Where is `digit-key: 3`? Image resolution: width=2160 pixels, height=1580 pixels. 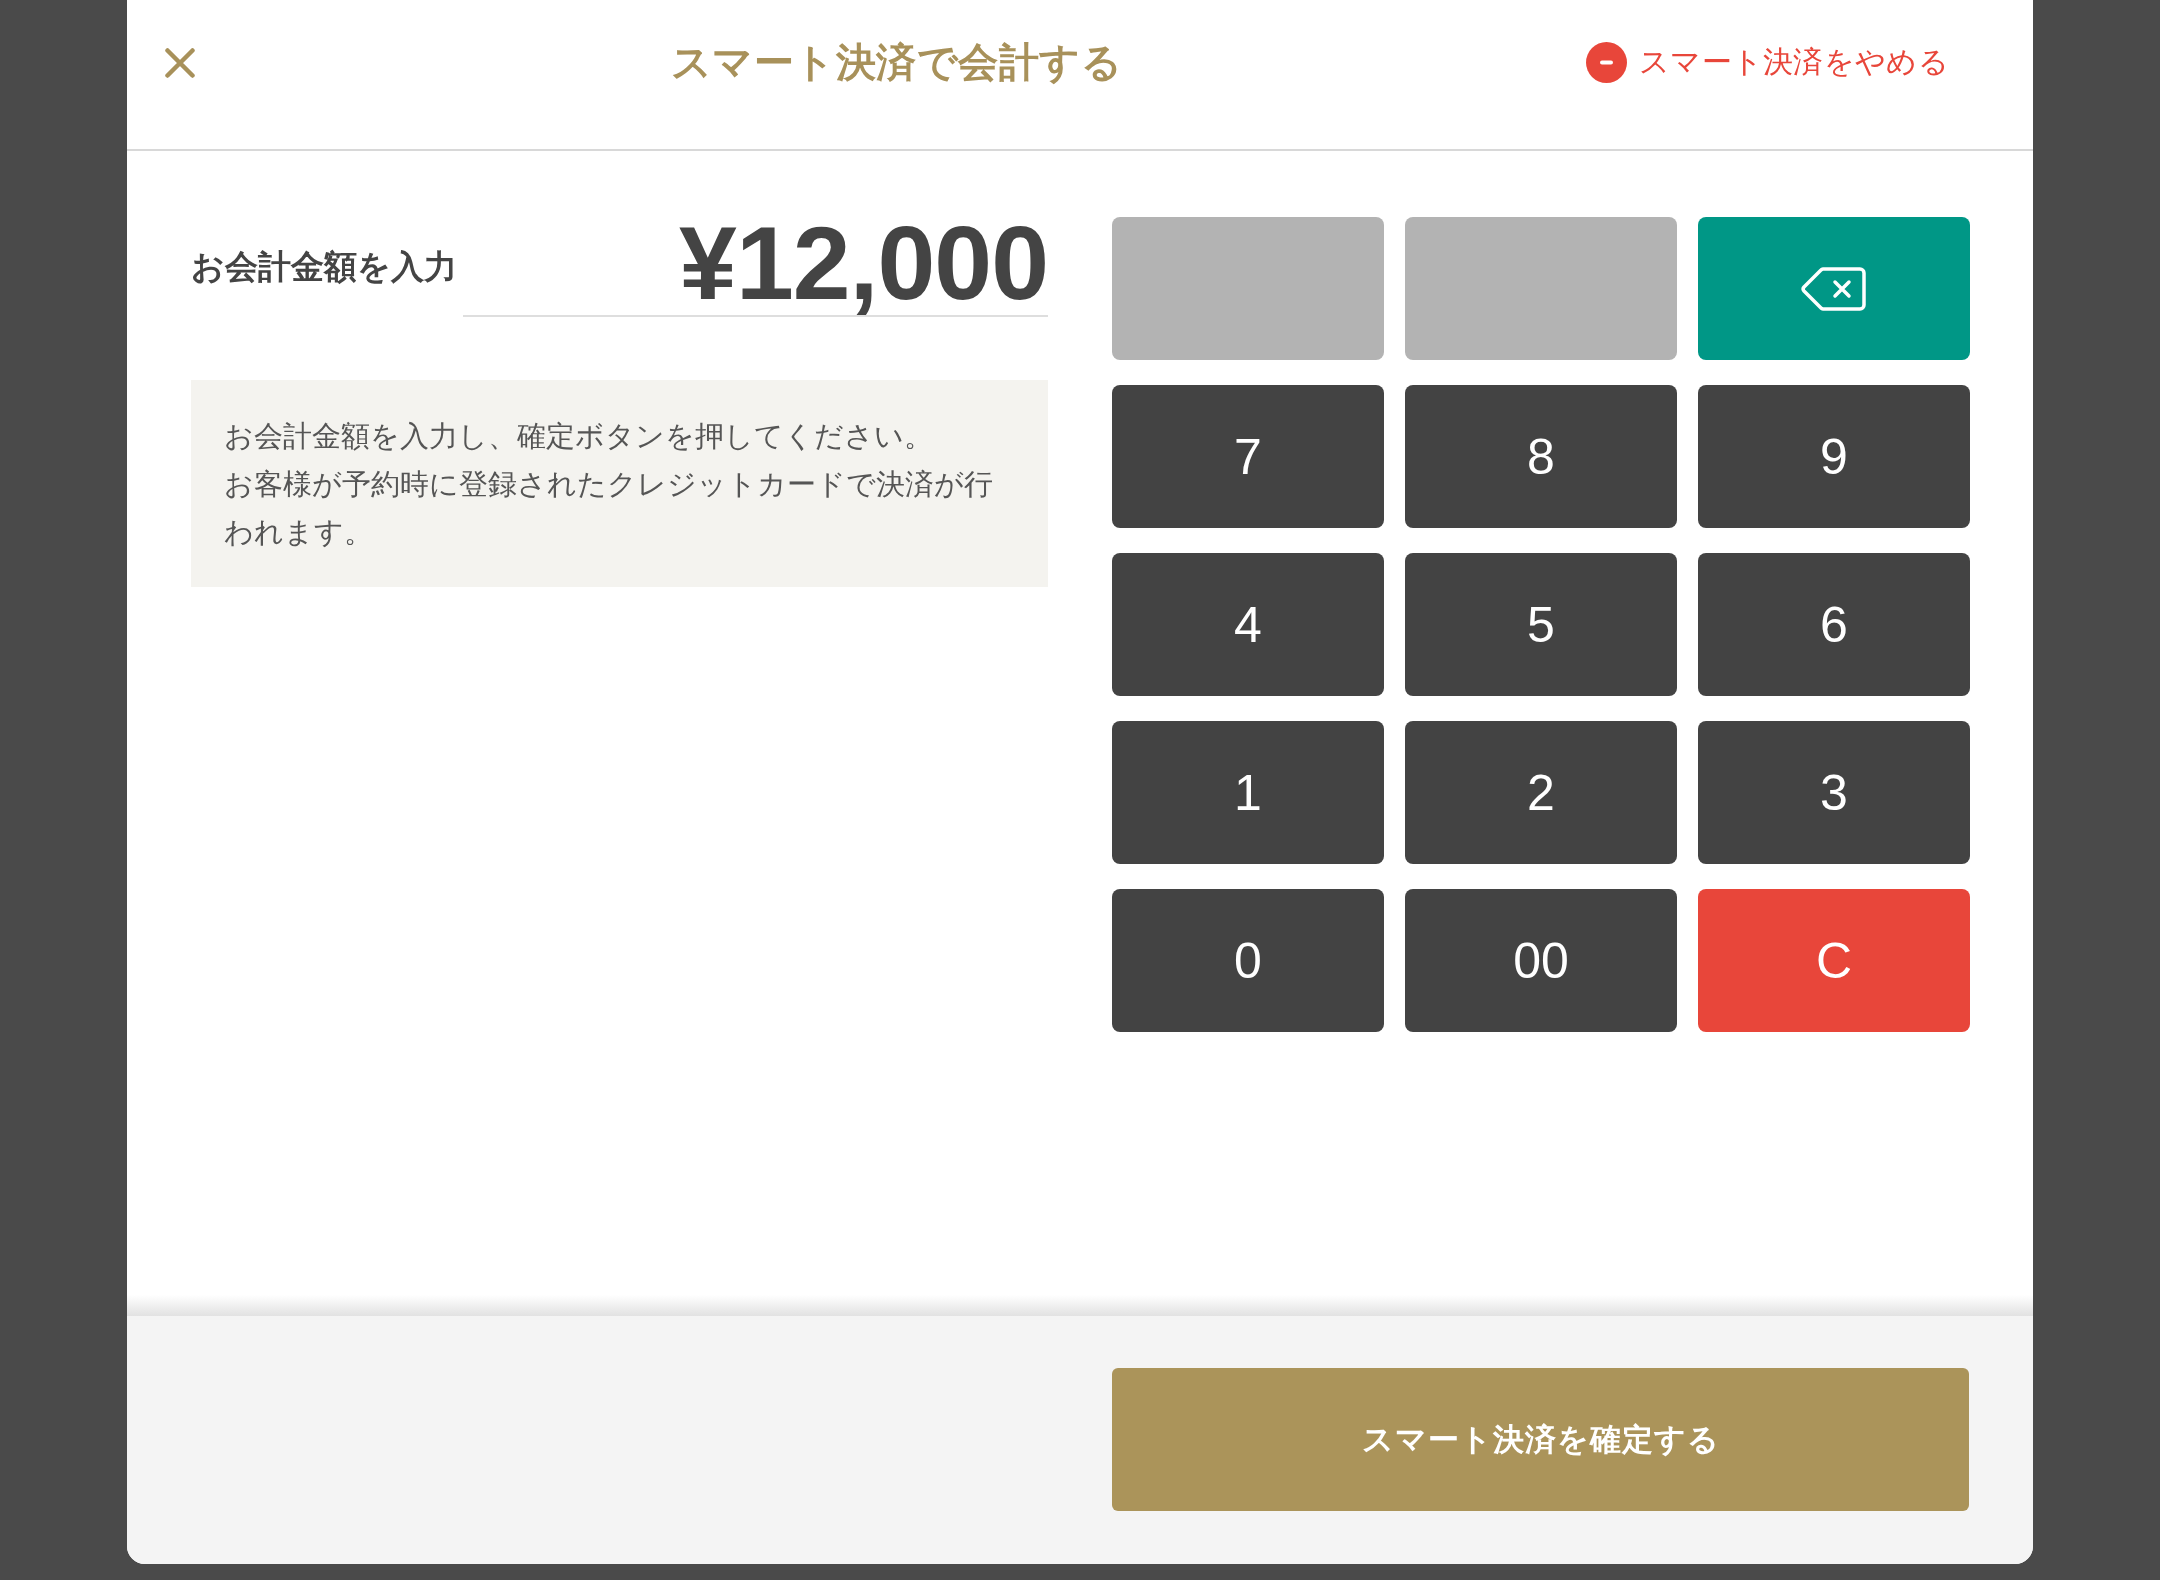
digit-key: 3 is located at coordinates (1834, 792).